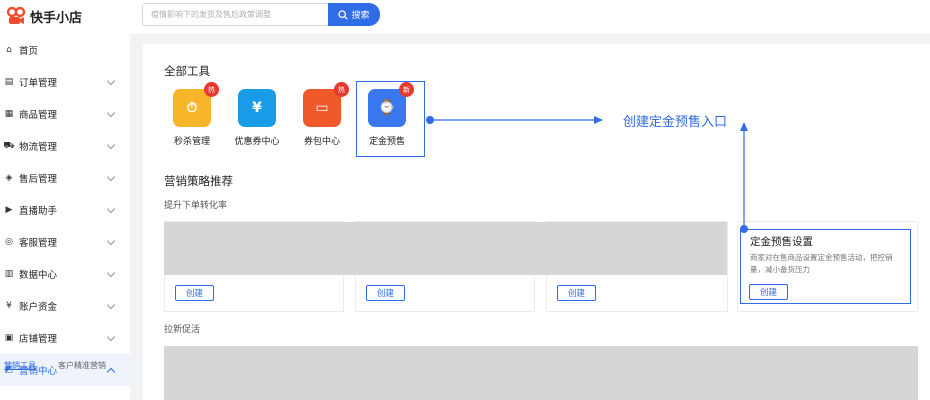 This screenshot has height=400, width=930. What do you see at coordinates (587, 174) in the screenshot?
I see `annotation-arrows` at bounding box center [587, 174].